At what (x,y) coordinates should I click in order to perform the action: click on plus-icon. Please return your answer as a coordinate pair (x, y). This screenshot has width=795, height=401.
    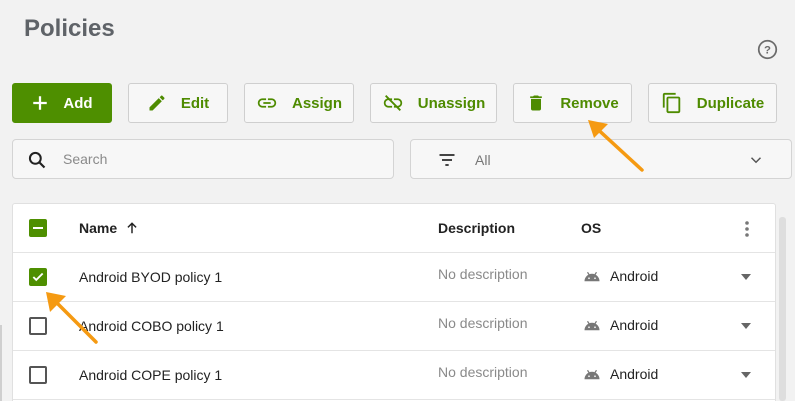
    Looking at the image, I should click on (40, 103).